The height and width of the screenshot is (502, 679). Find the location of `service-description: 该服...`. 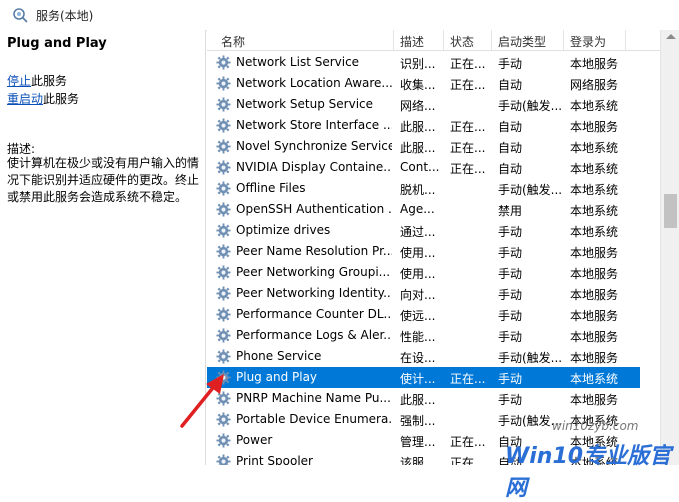

service-description: 该服... is located at coordinates (418, 460).